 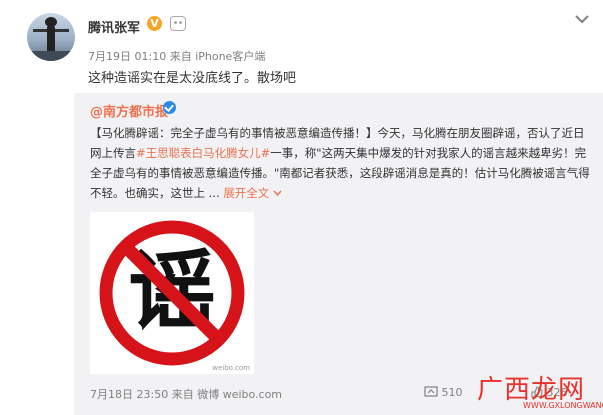 I want to click on post-text: 这种造谣实在是太没底线了。散场吧, so click(x=192, y=78).